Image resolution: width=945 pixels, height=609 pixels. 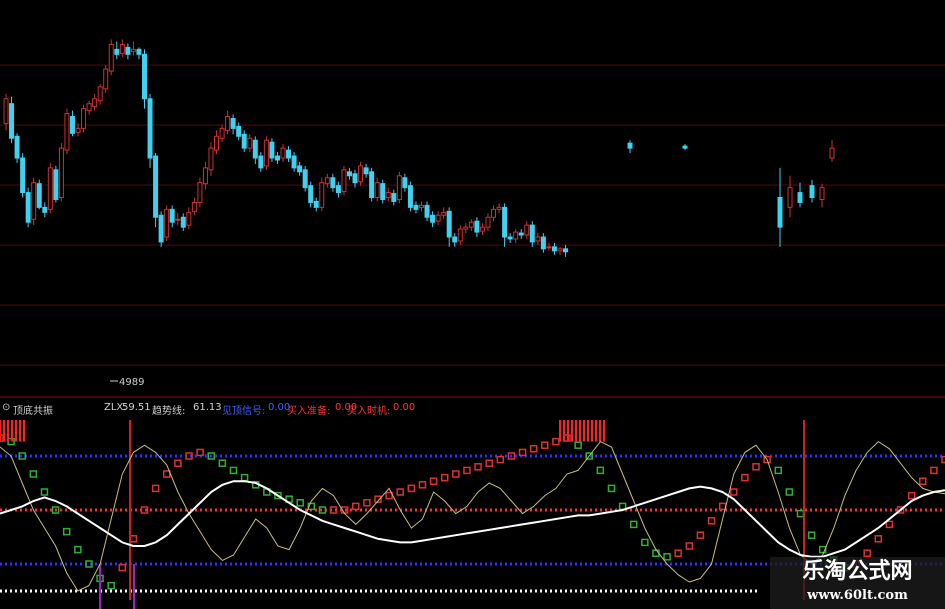 What do you see at coordinates (857, 595) in the screenshot?
I see `watermark-url: www.60lt.com` at bounding box center [857, 595].